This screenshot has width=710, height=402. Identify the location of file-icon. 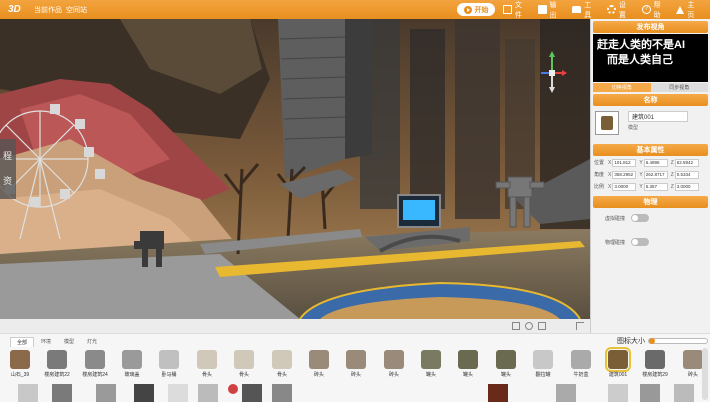
(507, 9).